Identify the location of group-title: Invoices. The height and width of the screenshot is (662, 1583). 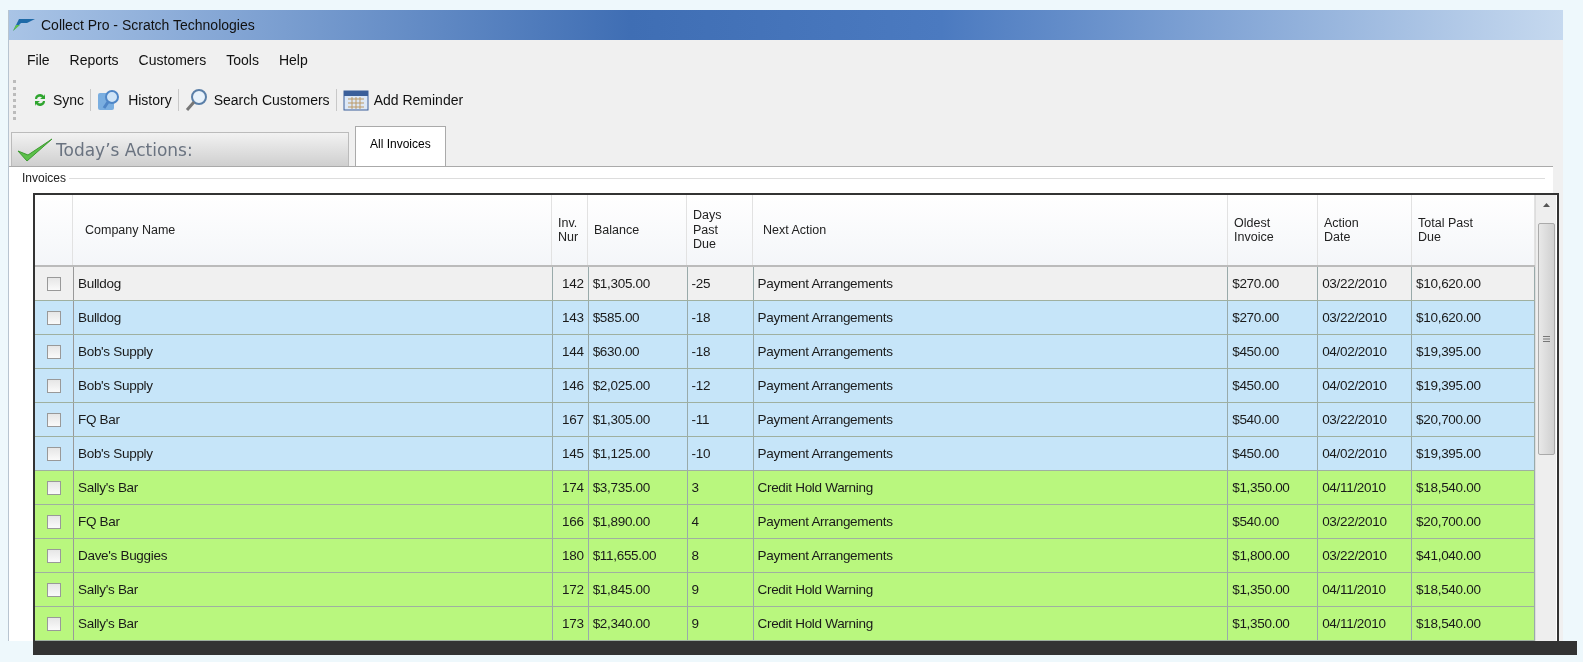
(44, 178).